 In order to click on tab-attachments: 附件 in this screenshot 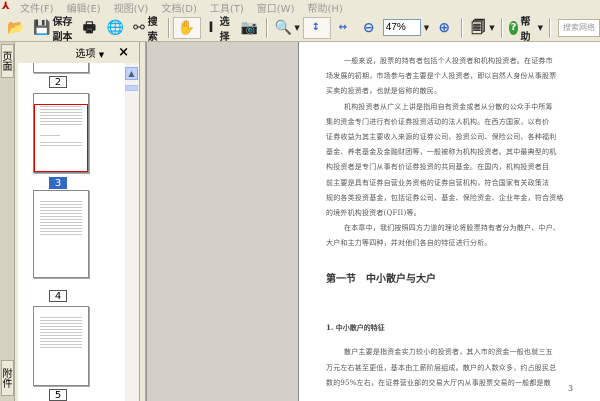, I will do `click(7, 378)`.